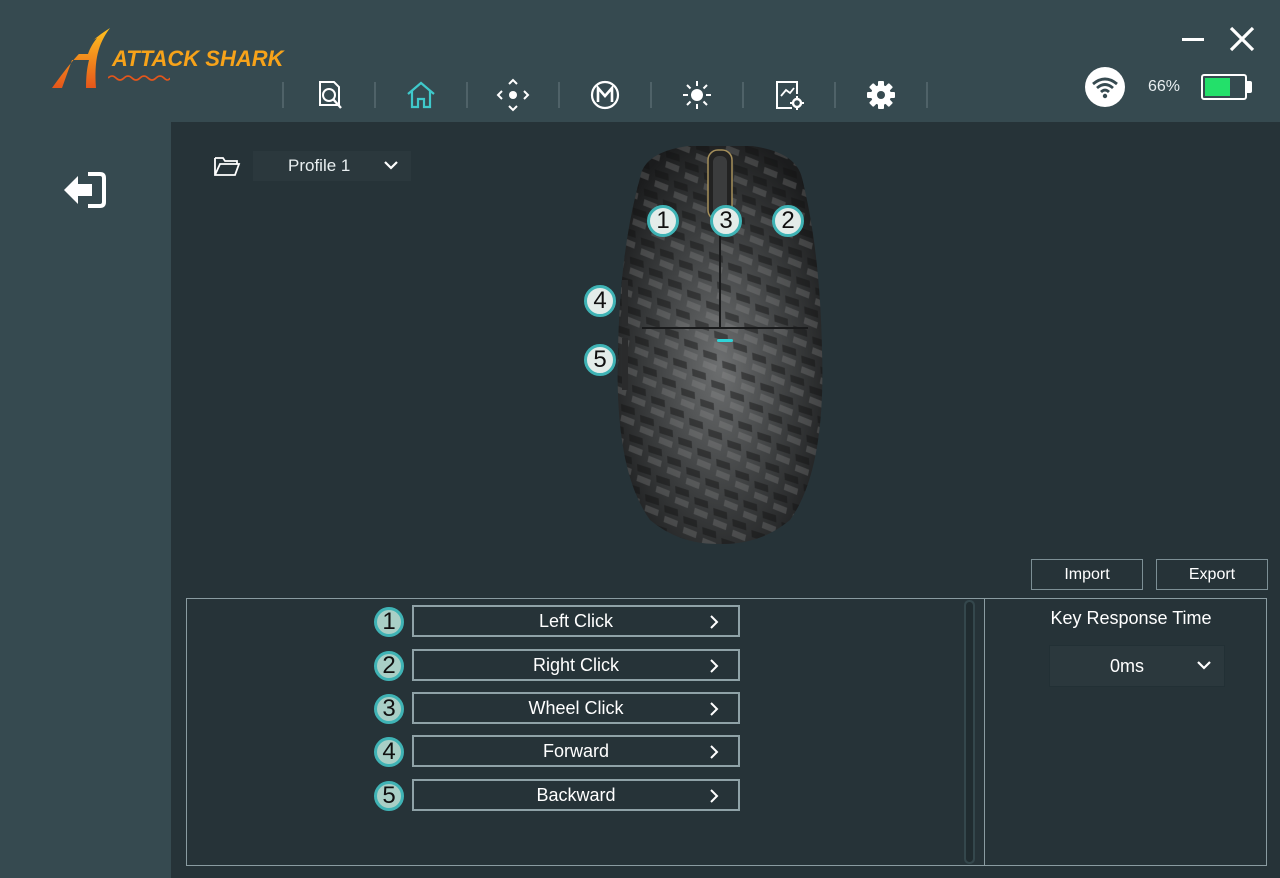  What do you see at coordinates (1212, 574) in the screenshot?
I see `export-button: Export` at bounding box center [1212, 574].